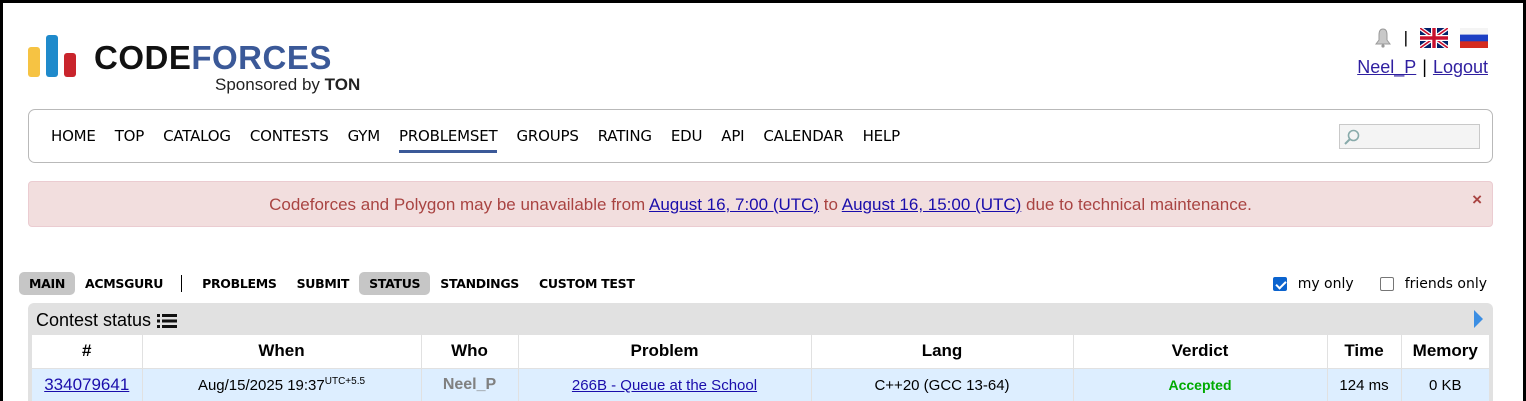 This screenshot has height=401, width=1526. I want to click on submenu-main: MAIN, so click(47, 283).